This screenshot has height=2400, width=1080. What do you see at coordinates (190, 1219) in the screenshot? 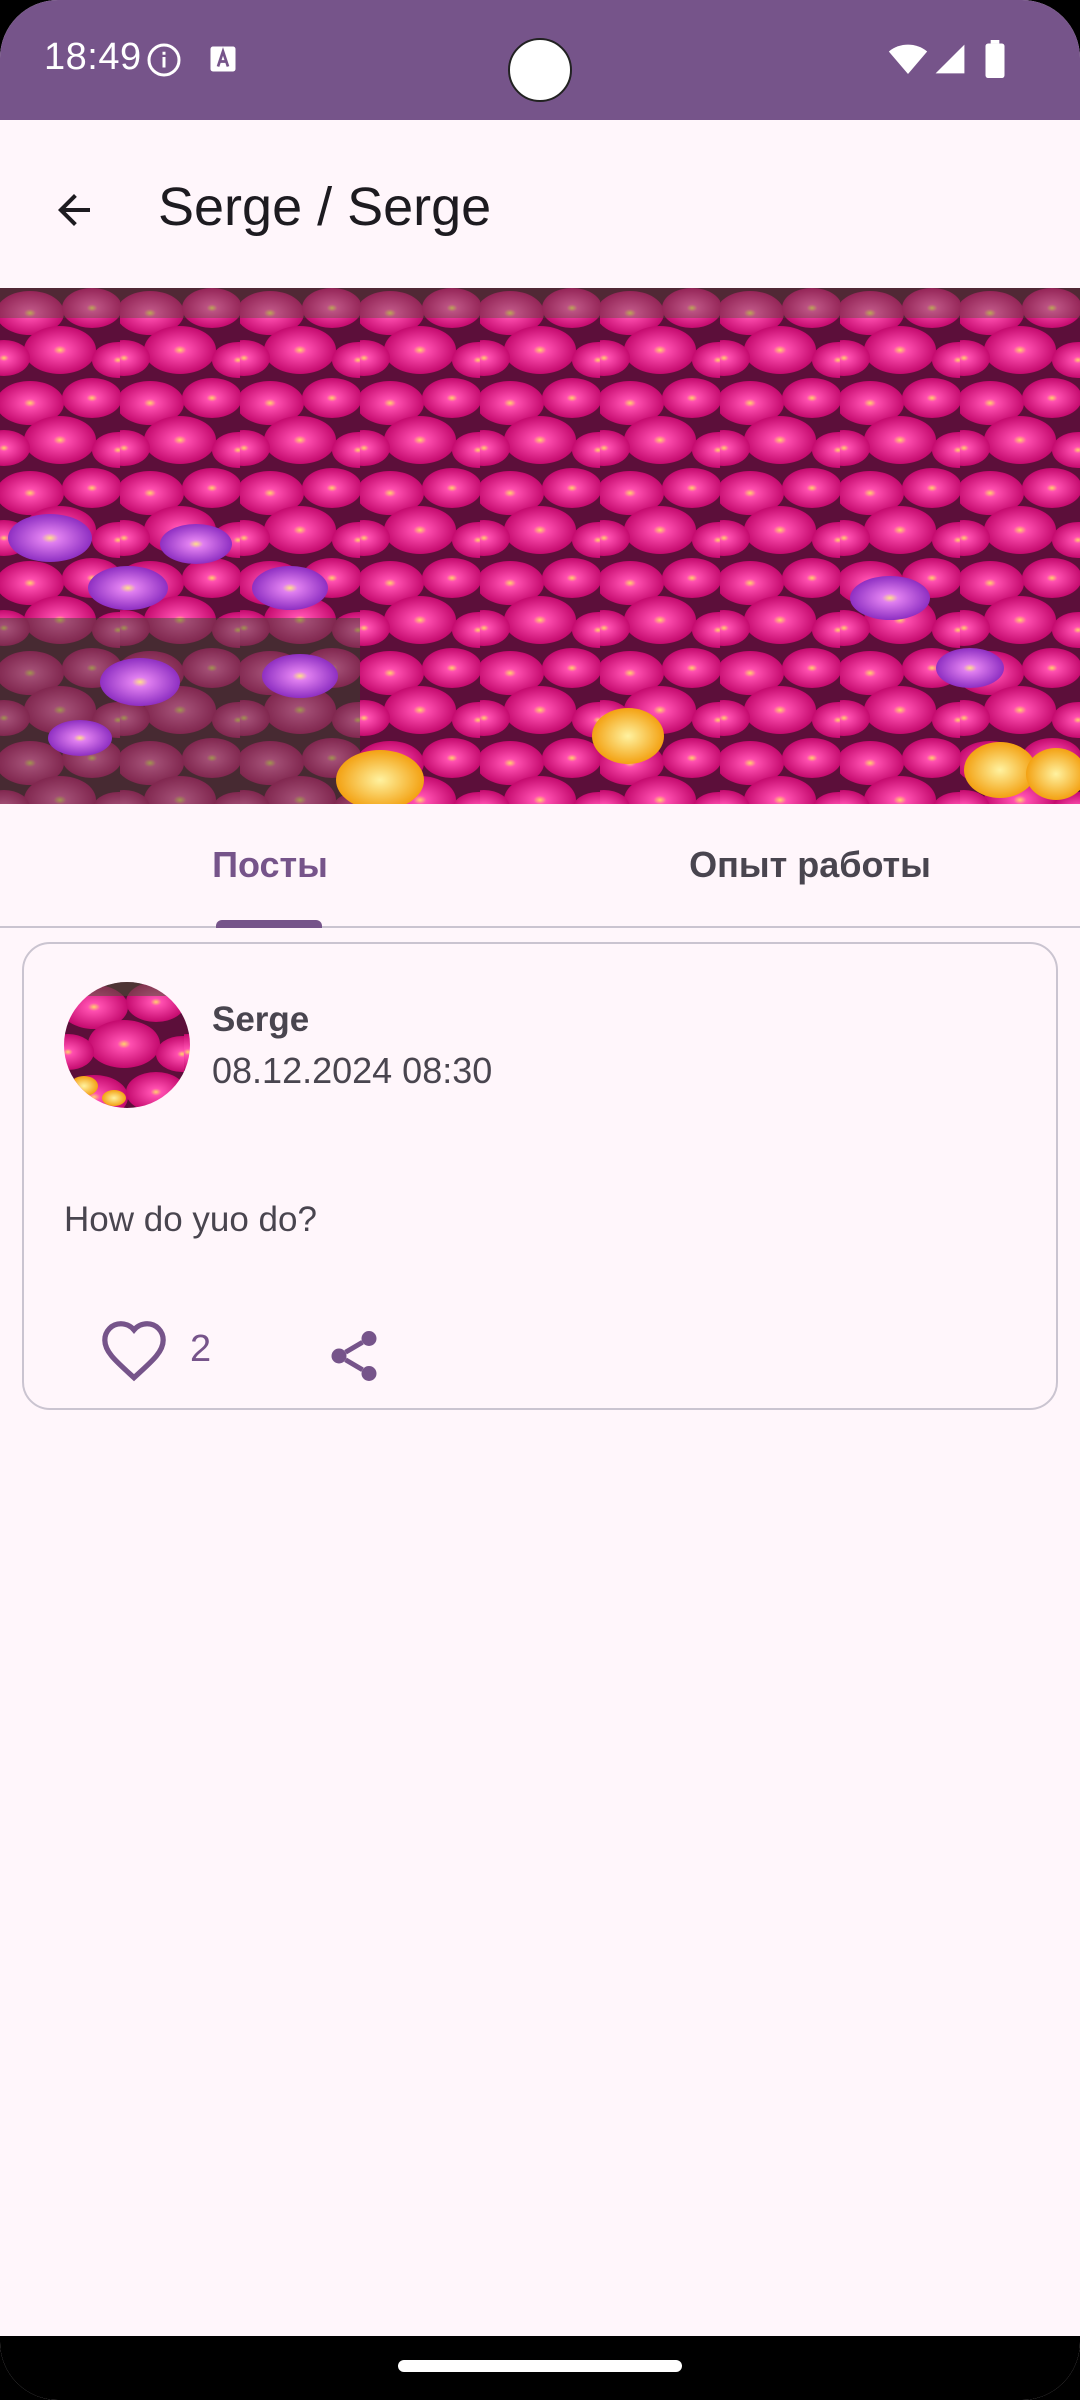
I see `post-text: How do yuo do?` at bounding box center [190, 1219].